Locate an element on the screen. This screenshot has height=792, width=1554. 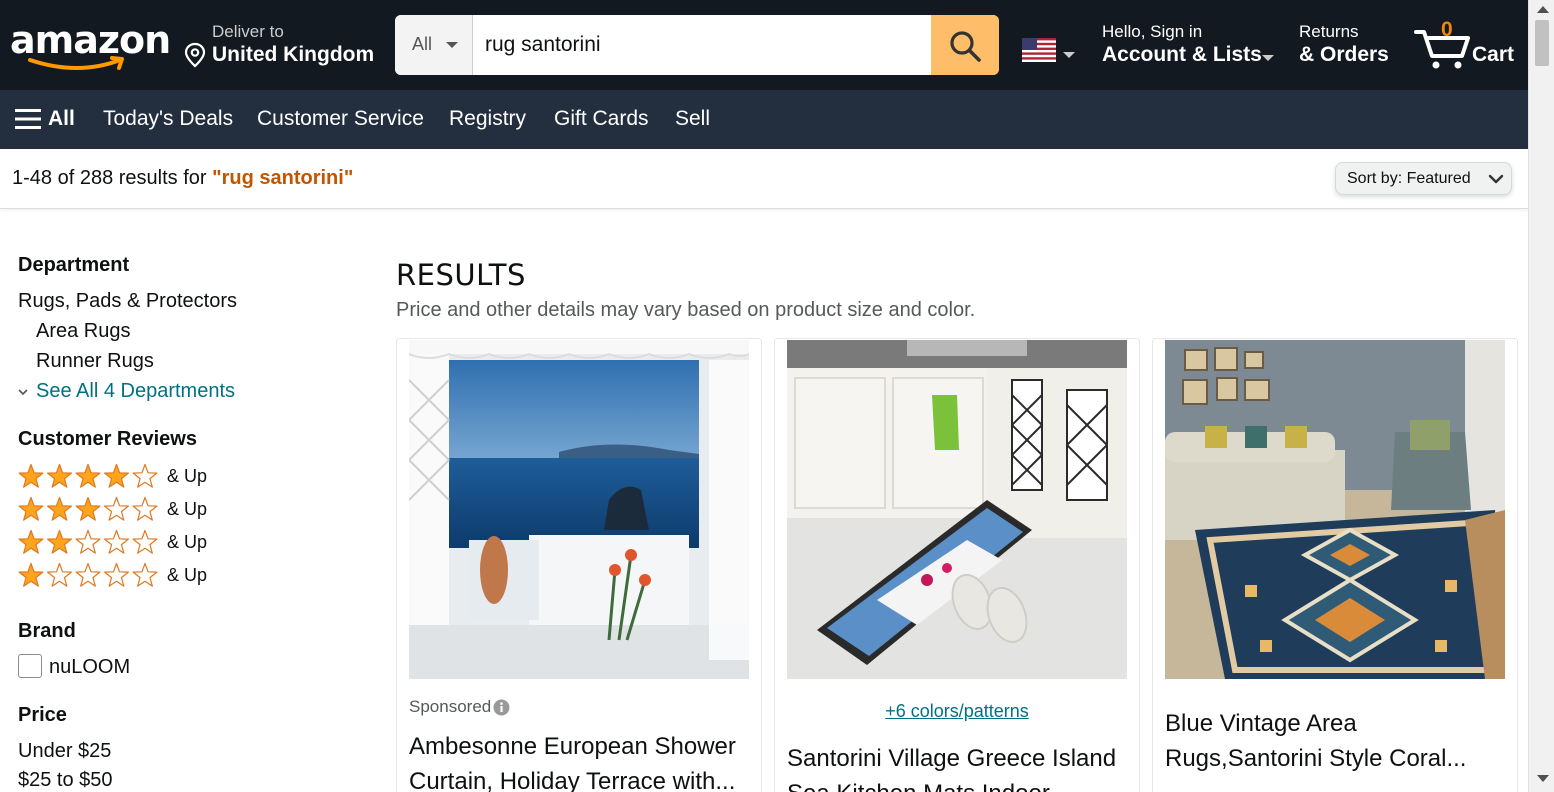
scroll-thumb is located at coordinates (1542, 43).